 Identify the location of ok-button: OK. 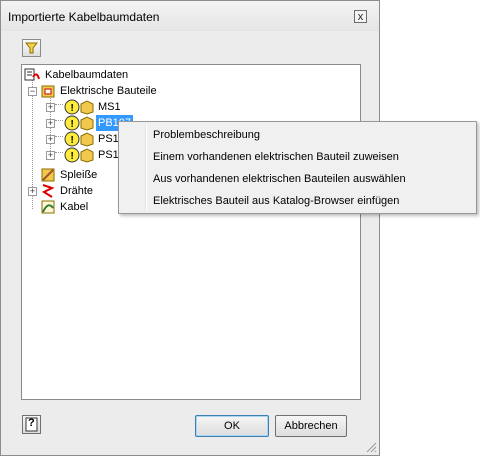
(232, 426).